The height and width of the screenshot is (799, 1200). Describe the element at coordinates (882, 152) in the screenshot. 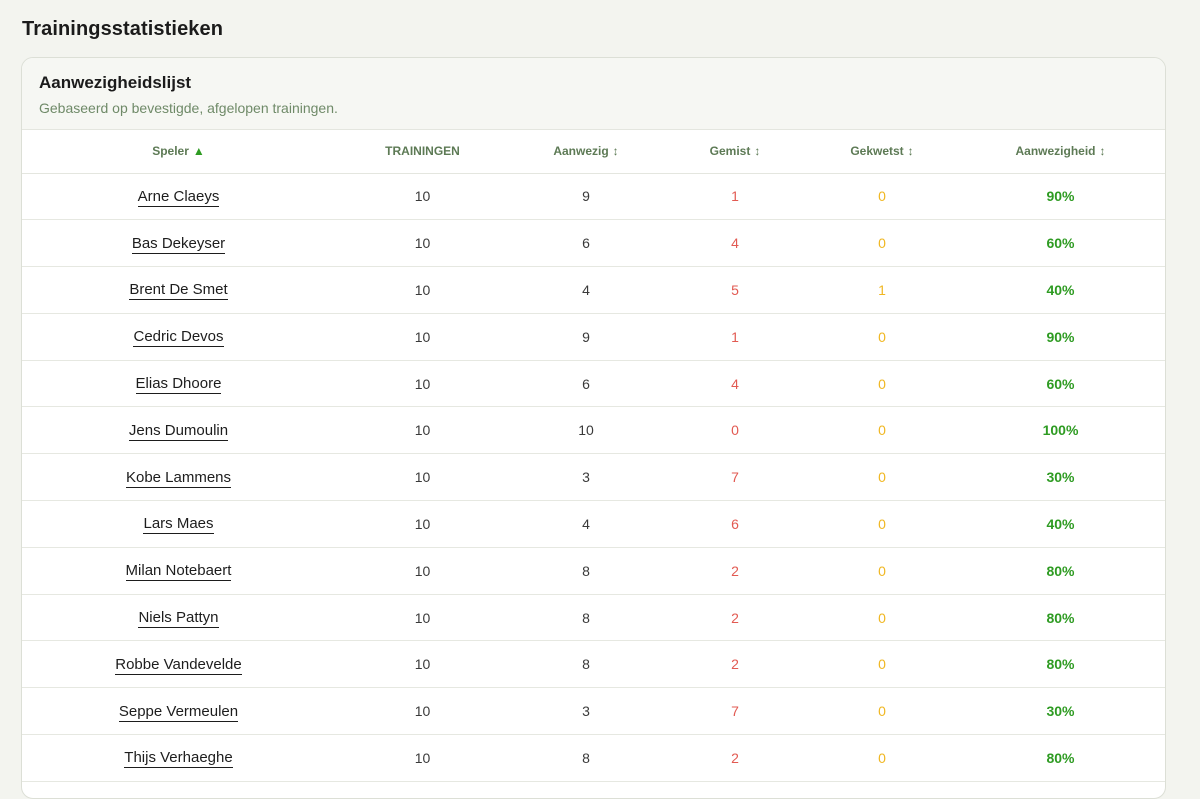

I see `column-header-injured: Gekwetst ↕` at that location.